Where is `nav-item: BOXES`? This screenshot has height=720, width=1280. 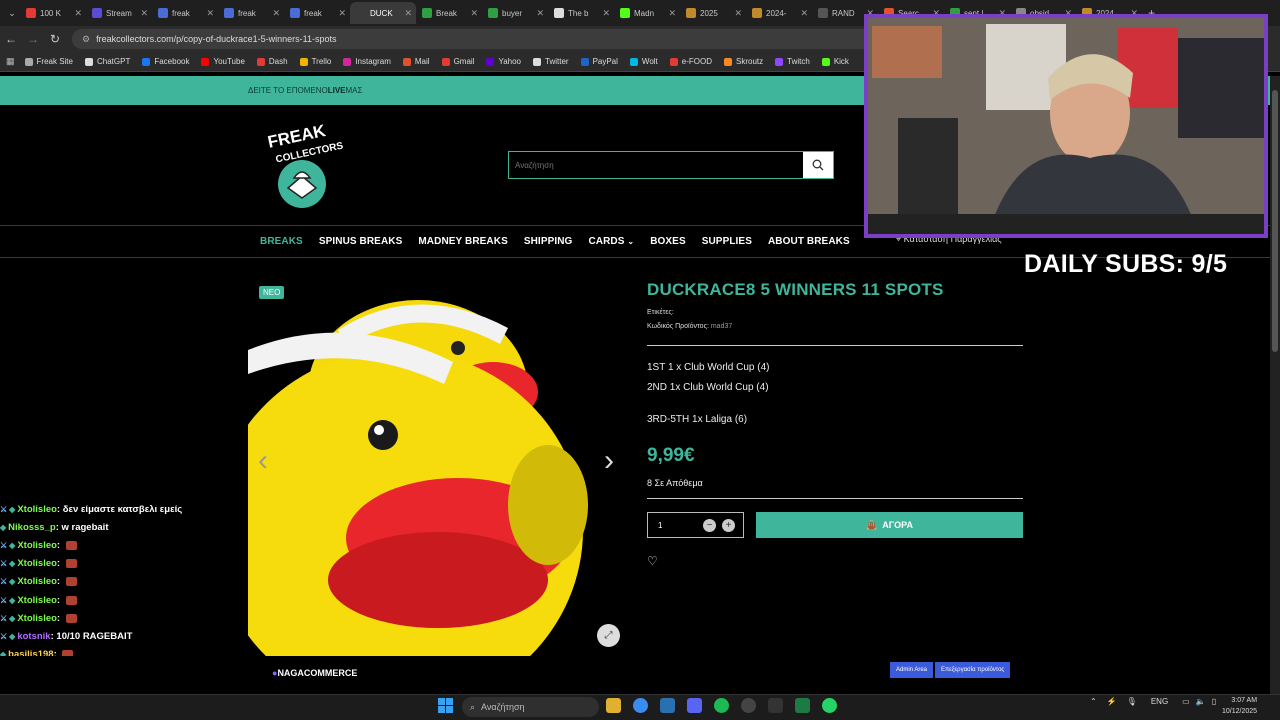
nav-item: BOXES is located at coordinates (668, 241).